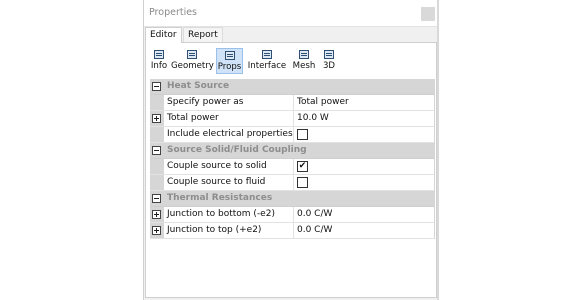 The height and width of the screenshot is (300, 566). I want to click on section-heat-source: Heat Source, so click(292, 87).